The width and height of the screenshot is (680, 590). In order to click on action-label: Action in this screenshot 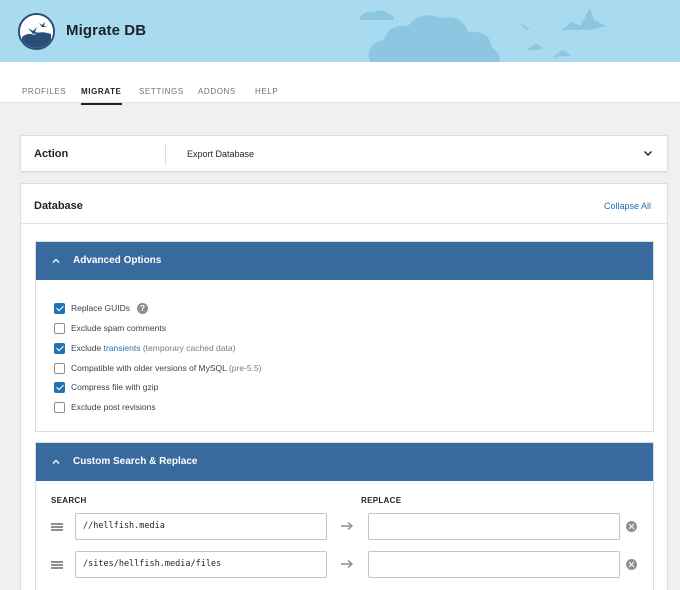, I will do `click(51, 154)`.